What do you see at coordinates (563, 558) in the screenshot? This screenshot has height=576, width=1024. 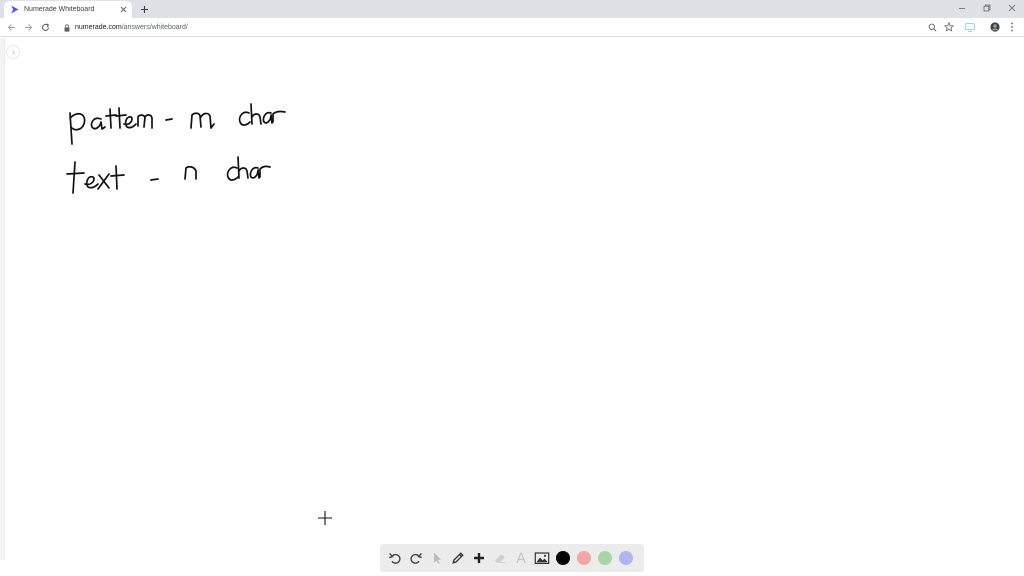 I see `color-swatch-black` at bounding box center [563, 558].